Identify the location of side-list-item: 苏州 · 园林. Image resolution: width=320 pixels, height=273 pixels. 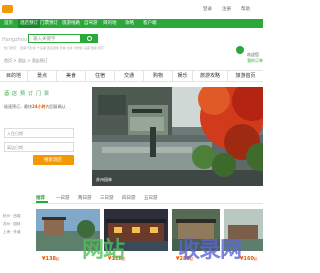
(11, 224).